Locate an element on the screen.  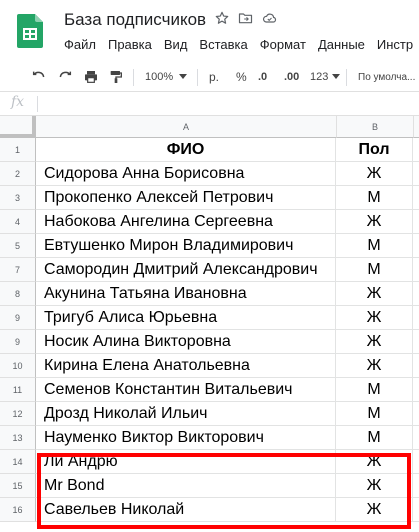
row-number: 11 is located at coordinates (18, 390).